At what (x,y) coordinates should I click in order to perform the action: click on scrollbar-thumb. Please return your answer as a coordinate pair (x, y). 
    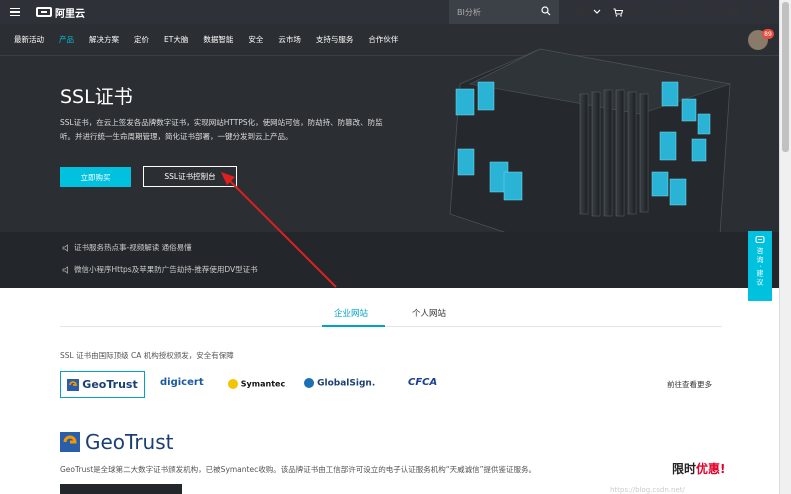
    Looking at the image, I should click on (785, 77).